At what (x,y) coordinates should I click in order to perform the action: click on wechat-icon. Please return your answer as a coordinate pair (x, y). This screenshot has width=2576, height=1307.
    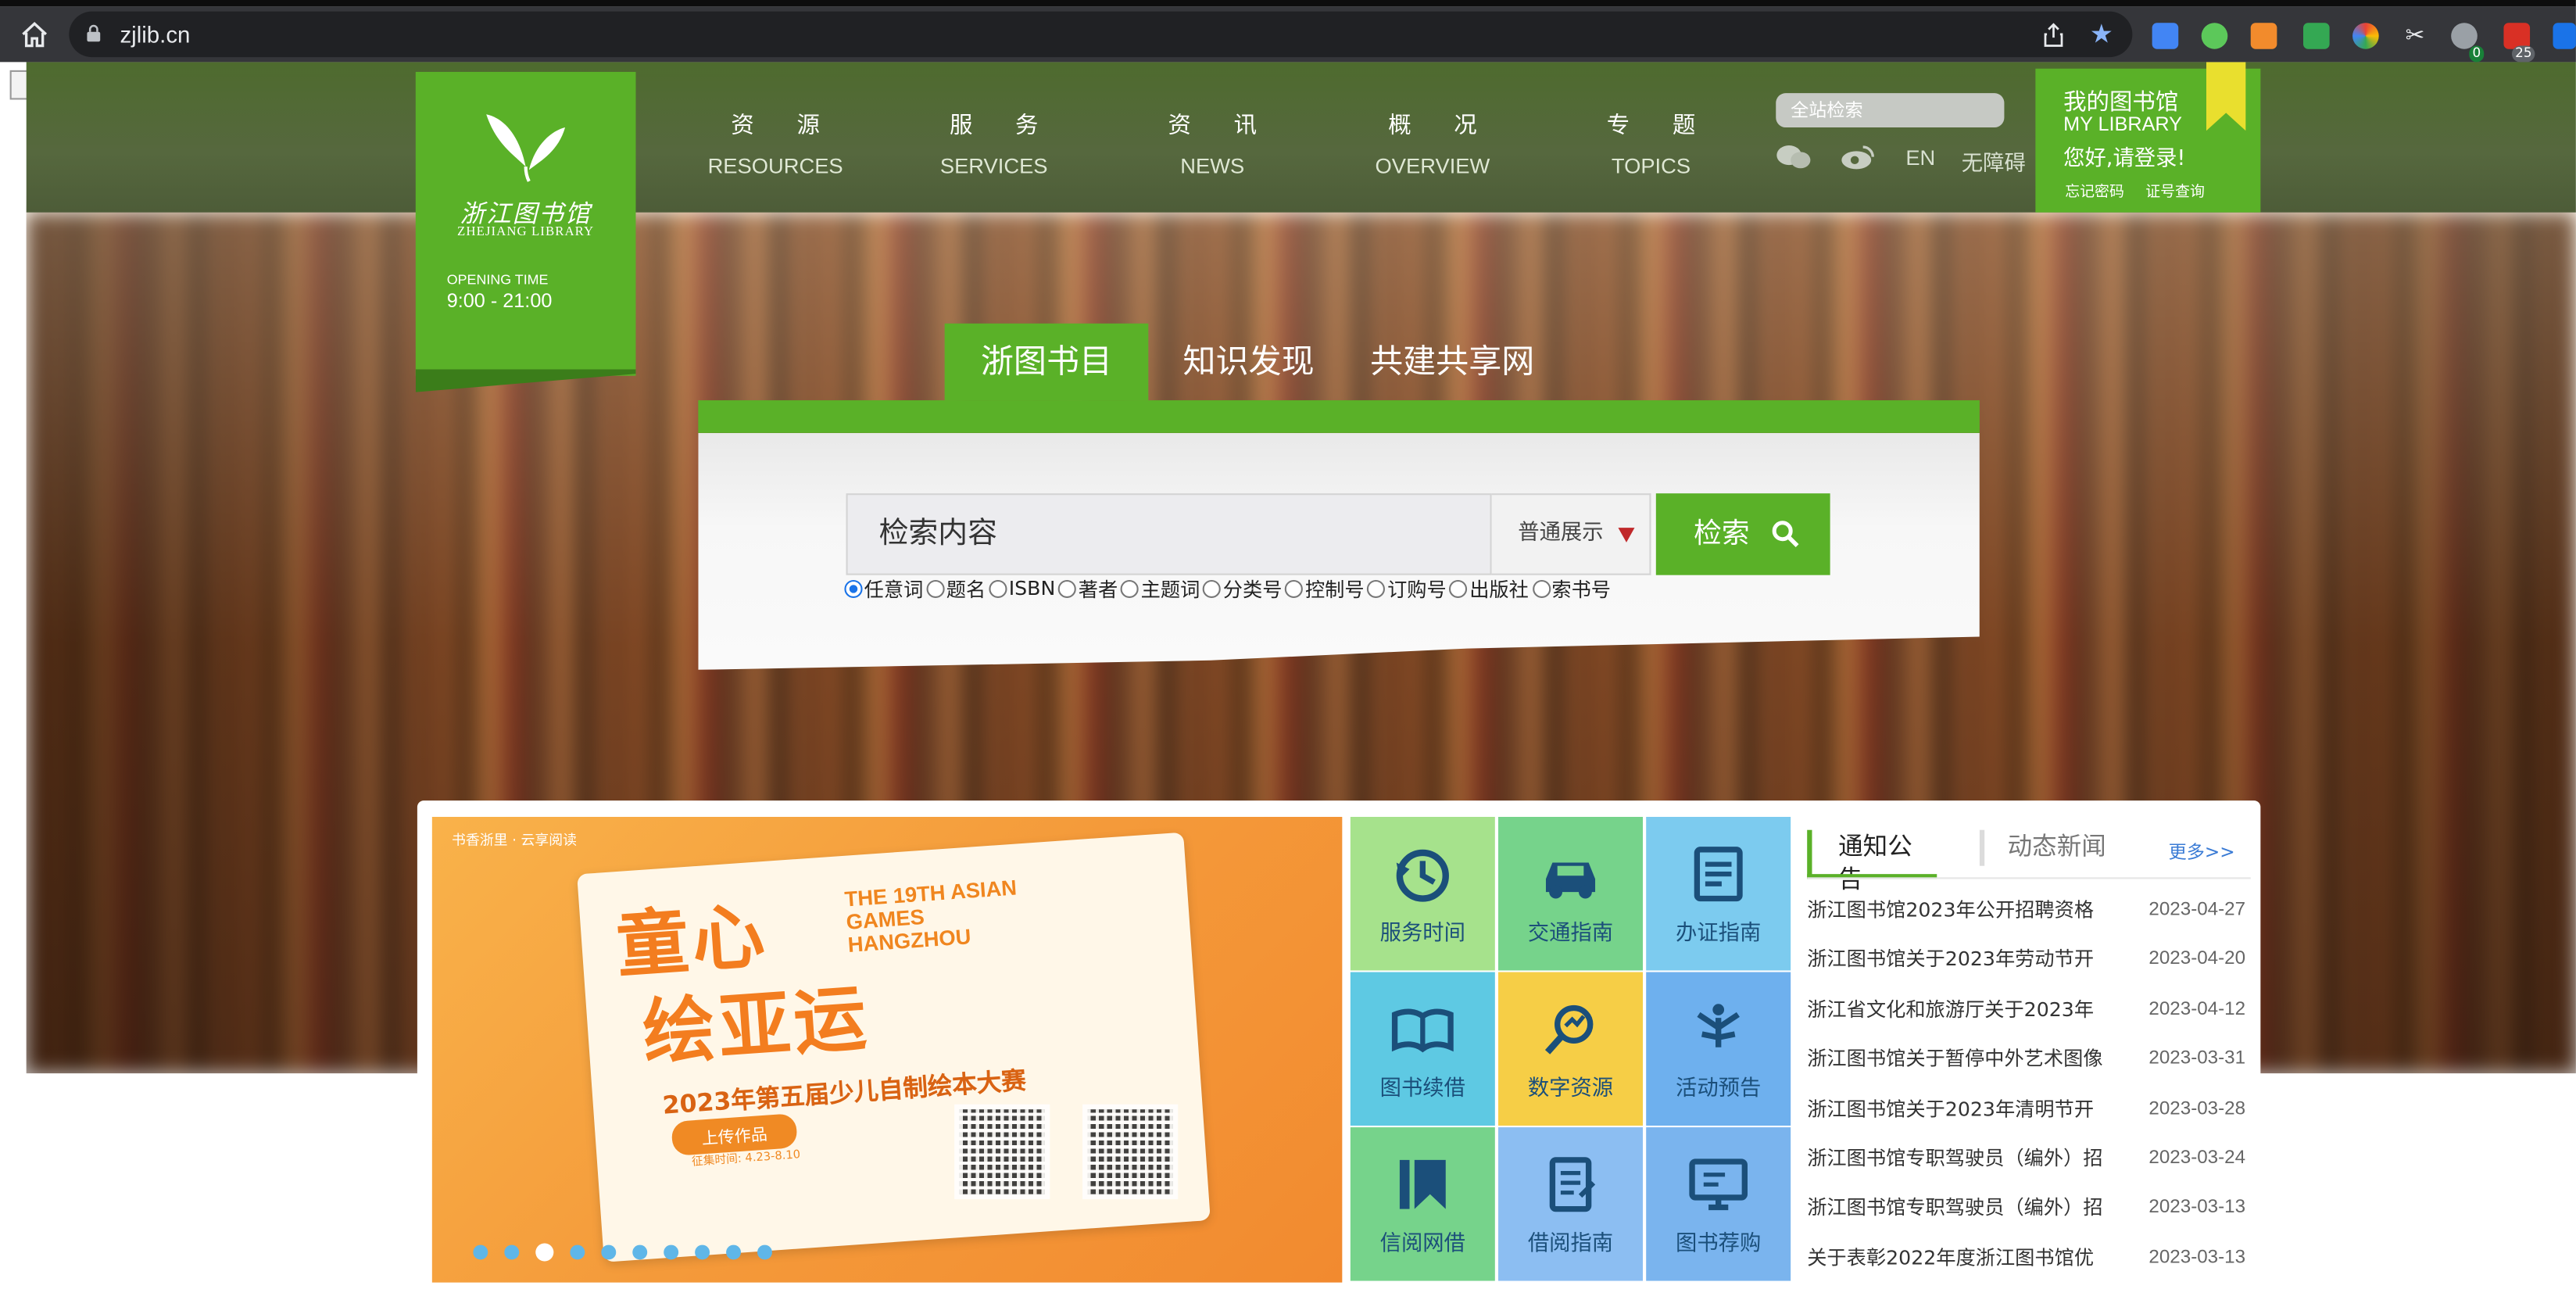
    Looking at the image, I should click on (1794, 157).